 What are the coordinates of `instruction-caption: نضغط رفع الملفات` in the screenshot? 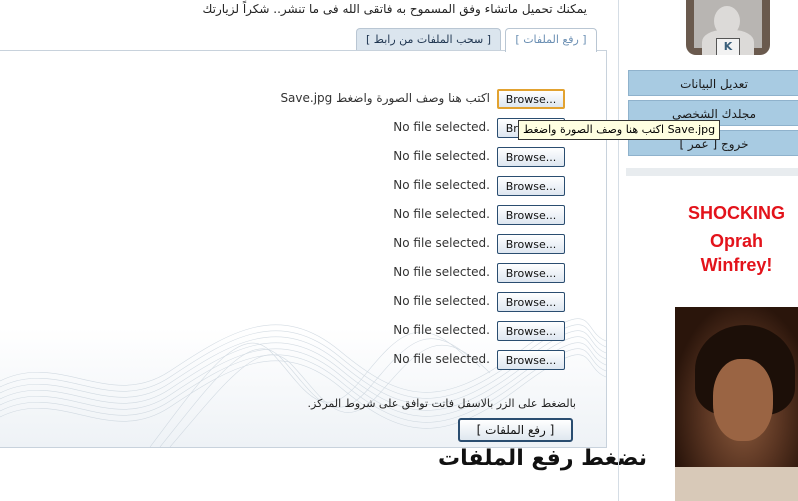 It's located at (543, 458).